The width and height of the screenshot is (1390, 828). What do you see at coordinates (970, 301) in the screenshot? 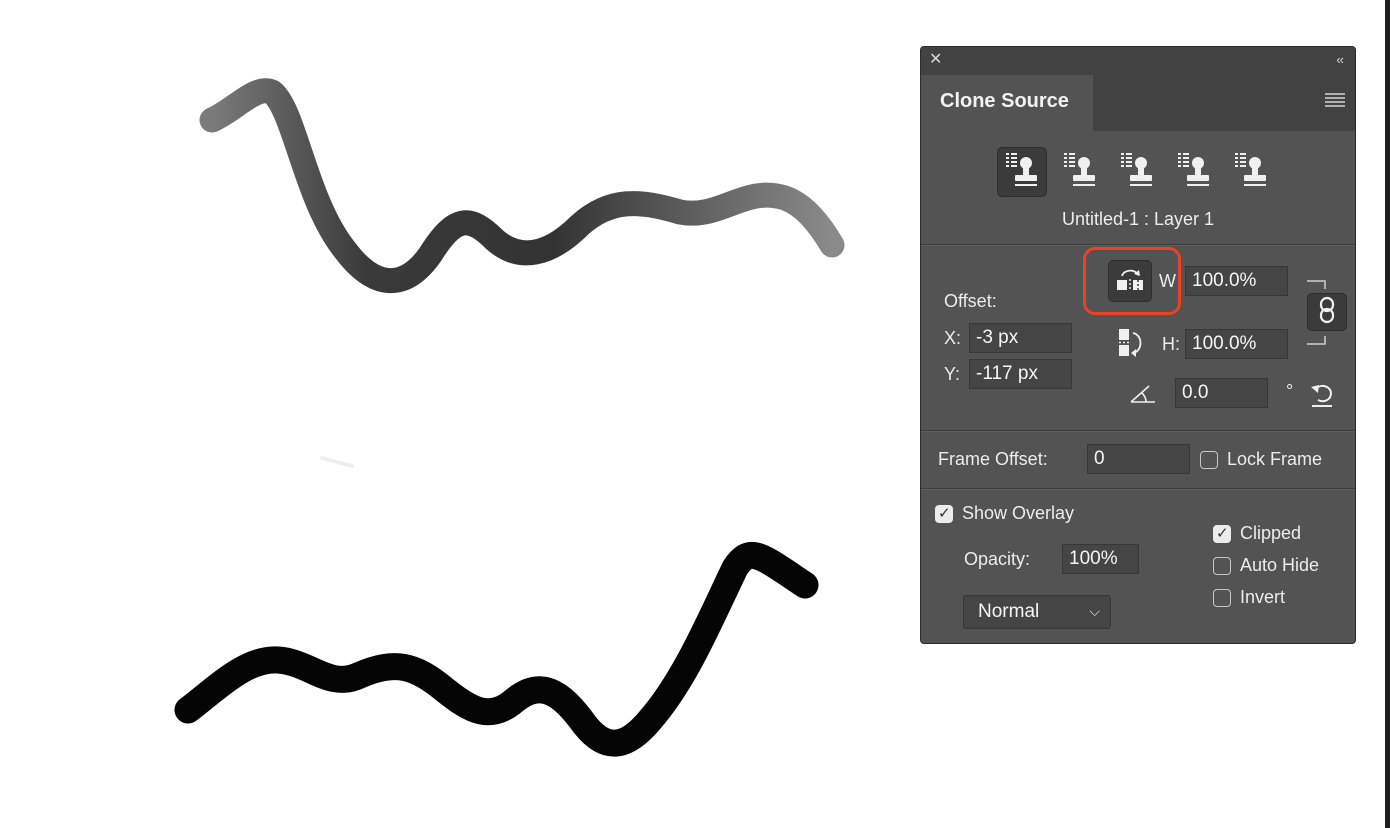
I see `offset-label: Offset:` at bounding box center [970, 301].